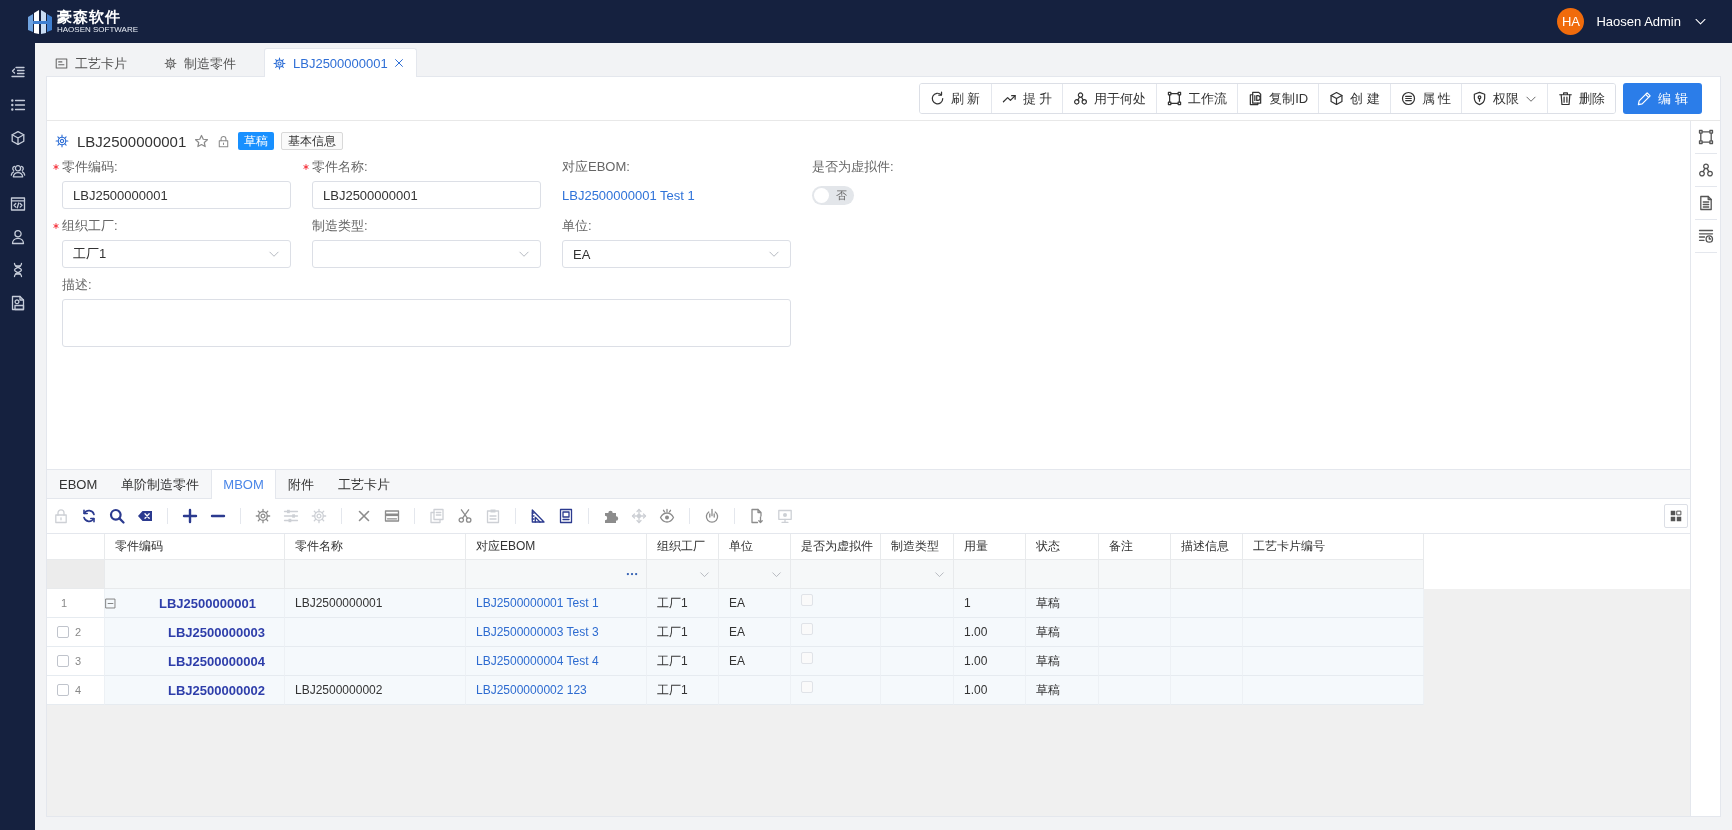 The height and width of the screenshot is (830, 1732). What do you see at coordinates (1705, 236) in the screenshot?
I see `list-clock-icon` at bounding box center [1705, 236].